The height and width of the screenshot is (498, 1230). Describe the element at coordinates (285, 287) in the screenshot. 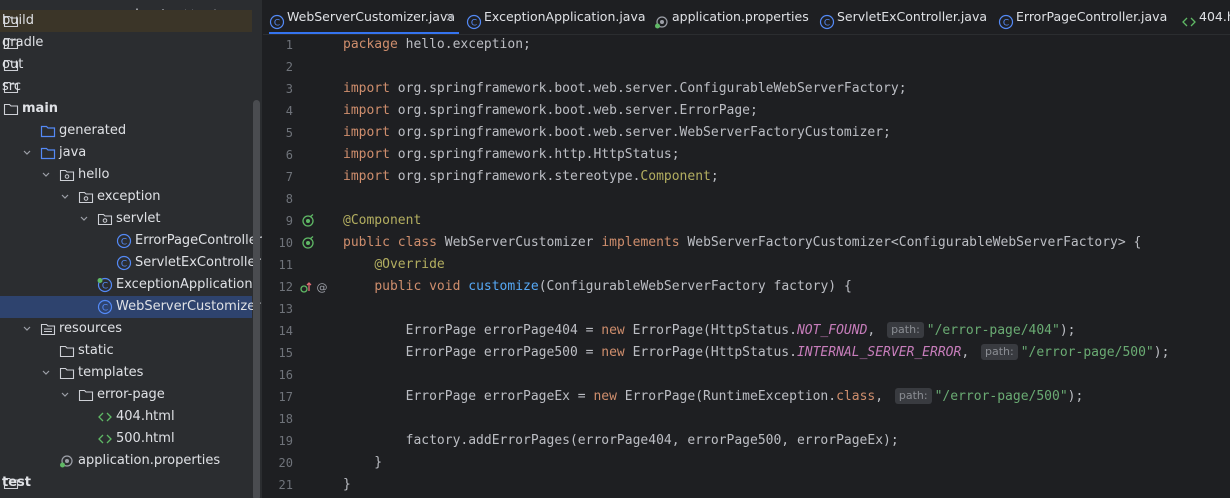

I see `line-number: 12` at that location.